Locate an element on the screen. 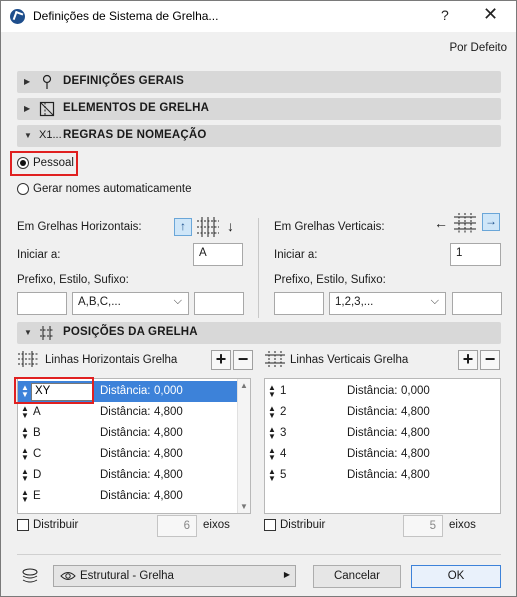 The image size is (517, 597). arrow-left-icon: ← is located at coordinates (441, 223).